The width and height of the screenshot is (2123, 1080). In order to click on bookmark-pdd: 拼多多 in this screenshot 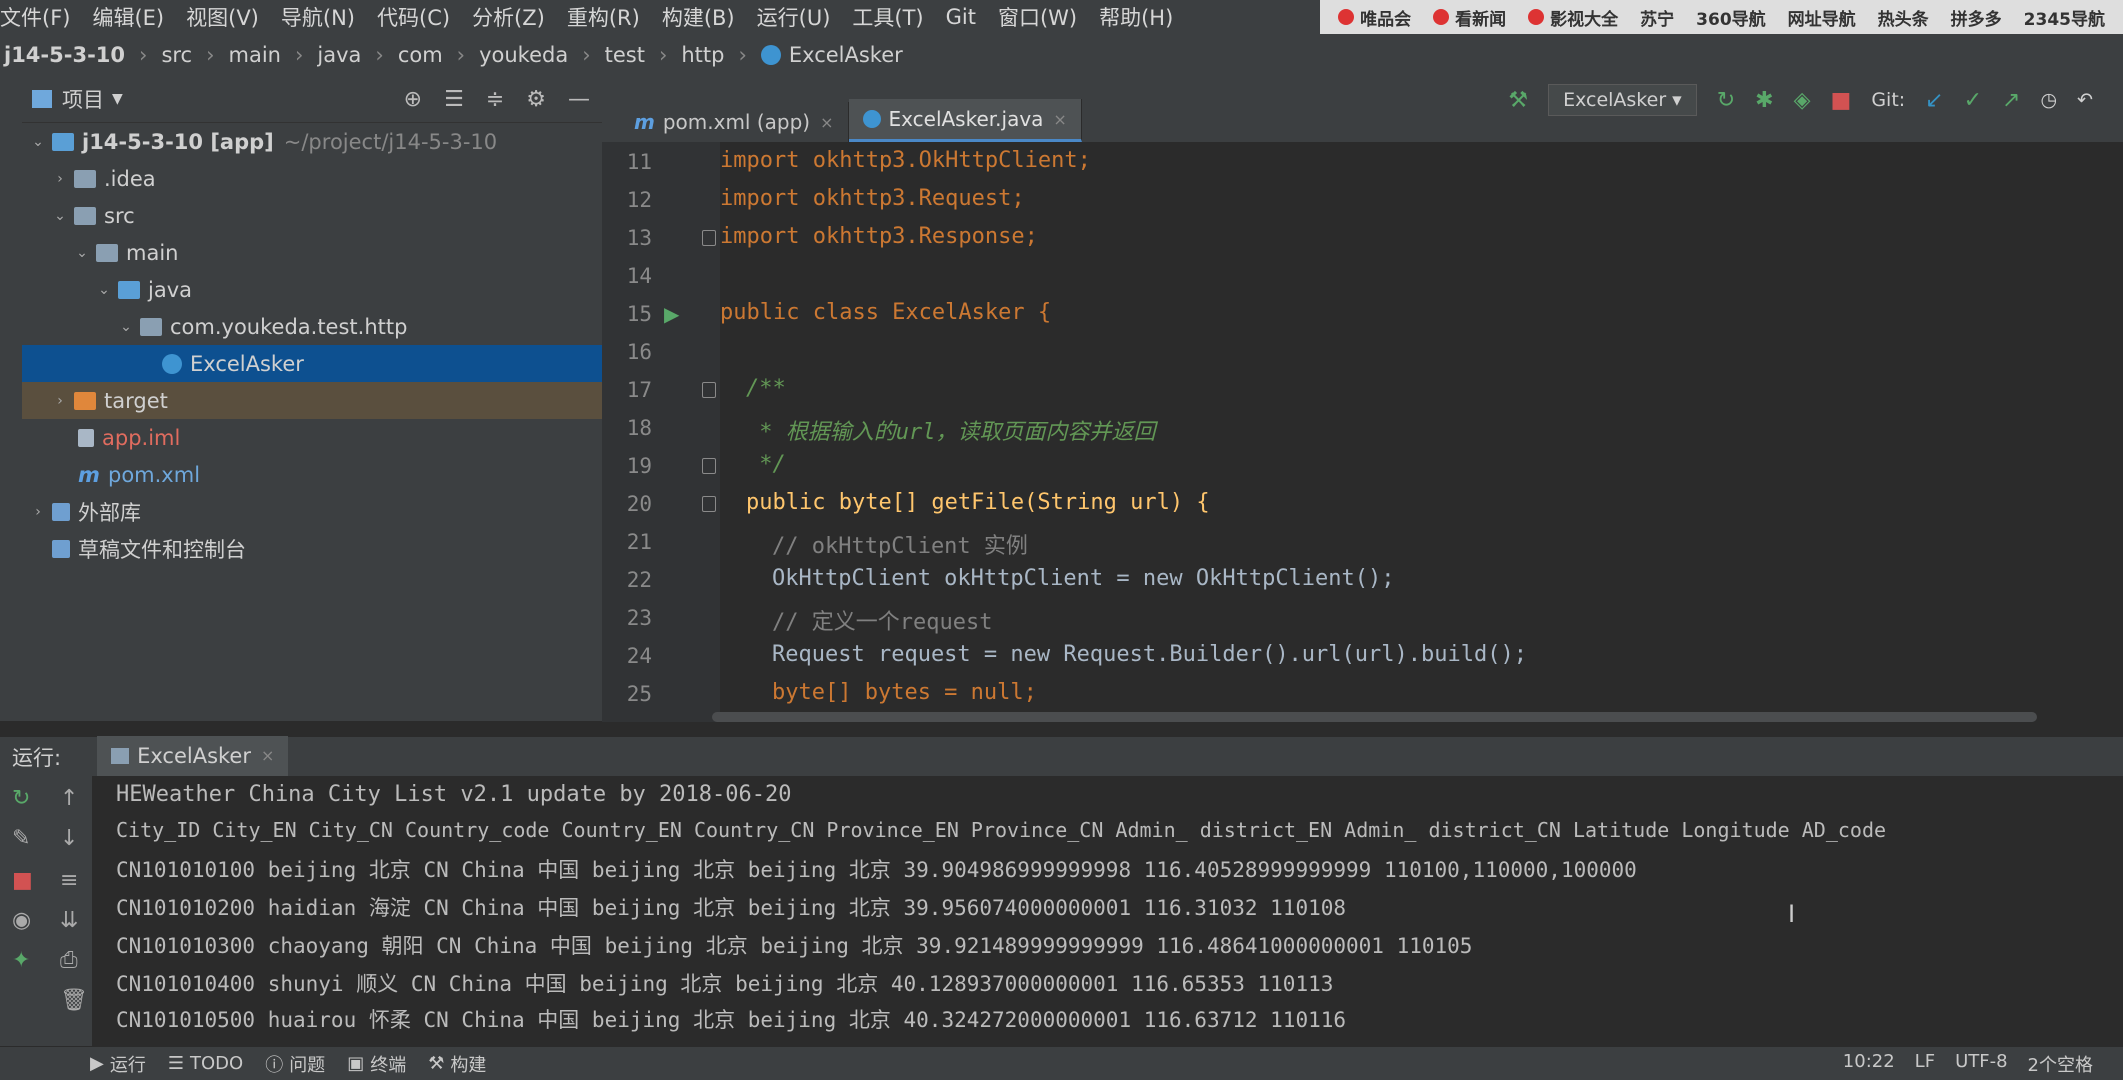, I will do `click(1976, 17)`.